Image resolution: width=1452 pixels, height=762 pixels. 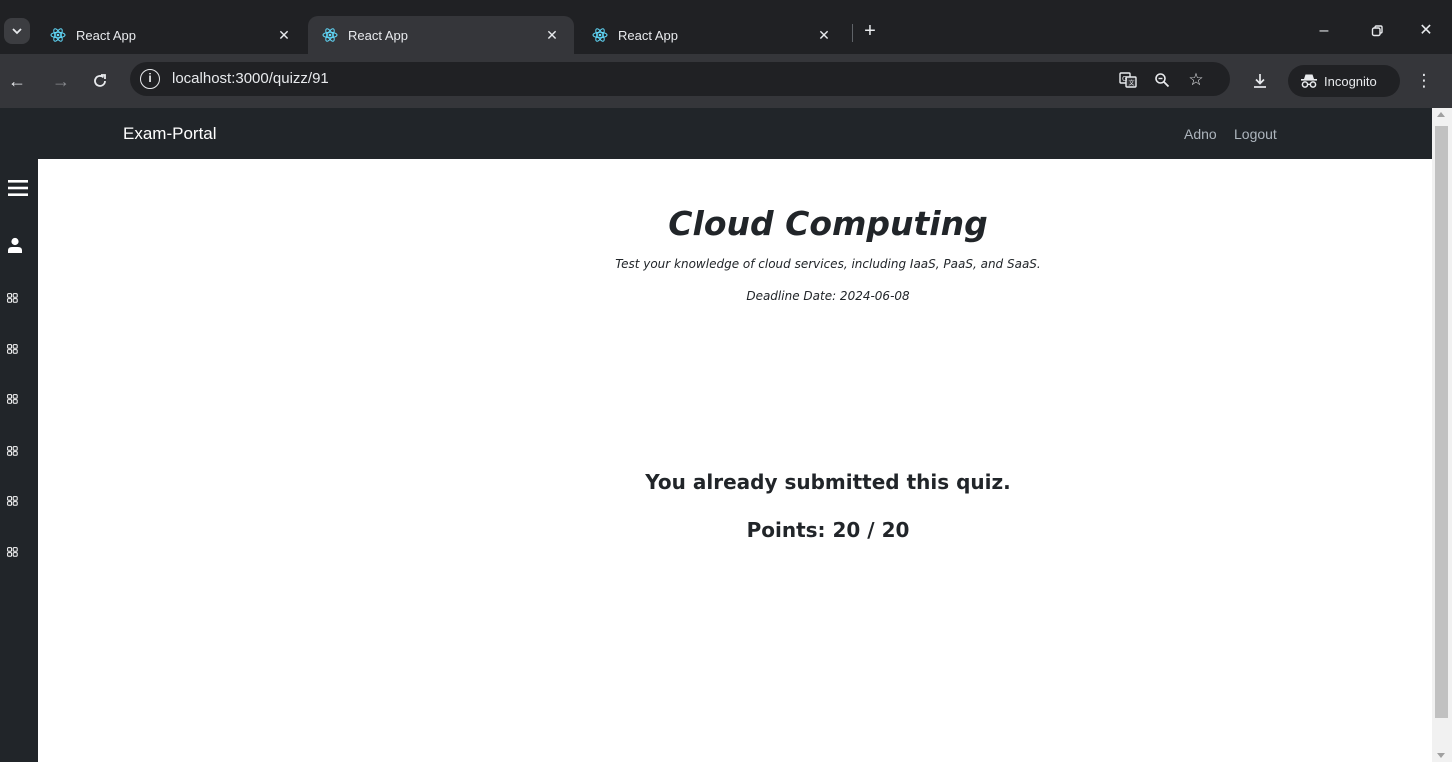 What do you see at coordinates (680, 79) in the screenshot?
I see `address-bar: i localhost:3000/quizz/91 G文 ☆` at bounding box center [680, 79].